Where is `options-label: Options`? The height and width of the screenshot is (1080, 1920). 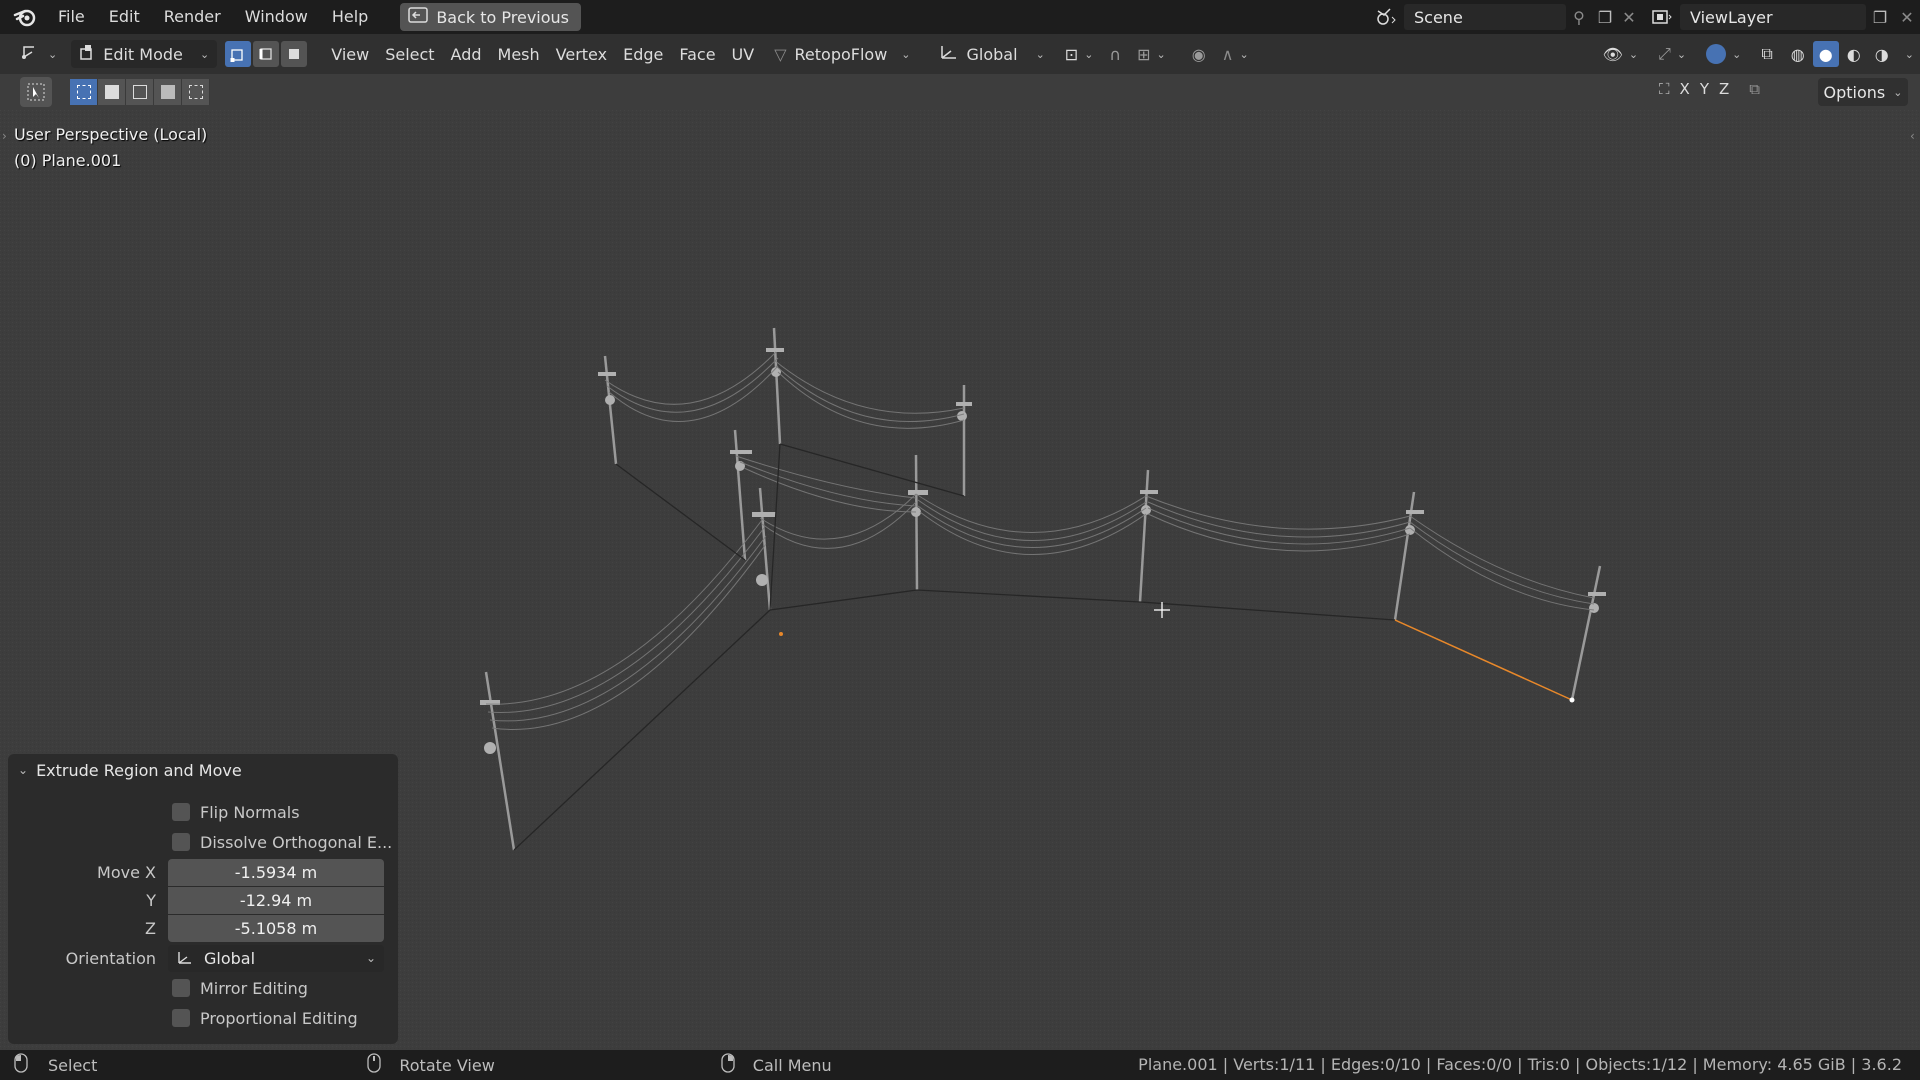
options-label: Options is located at coordinates (1854, 92).